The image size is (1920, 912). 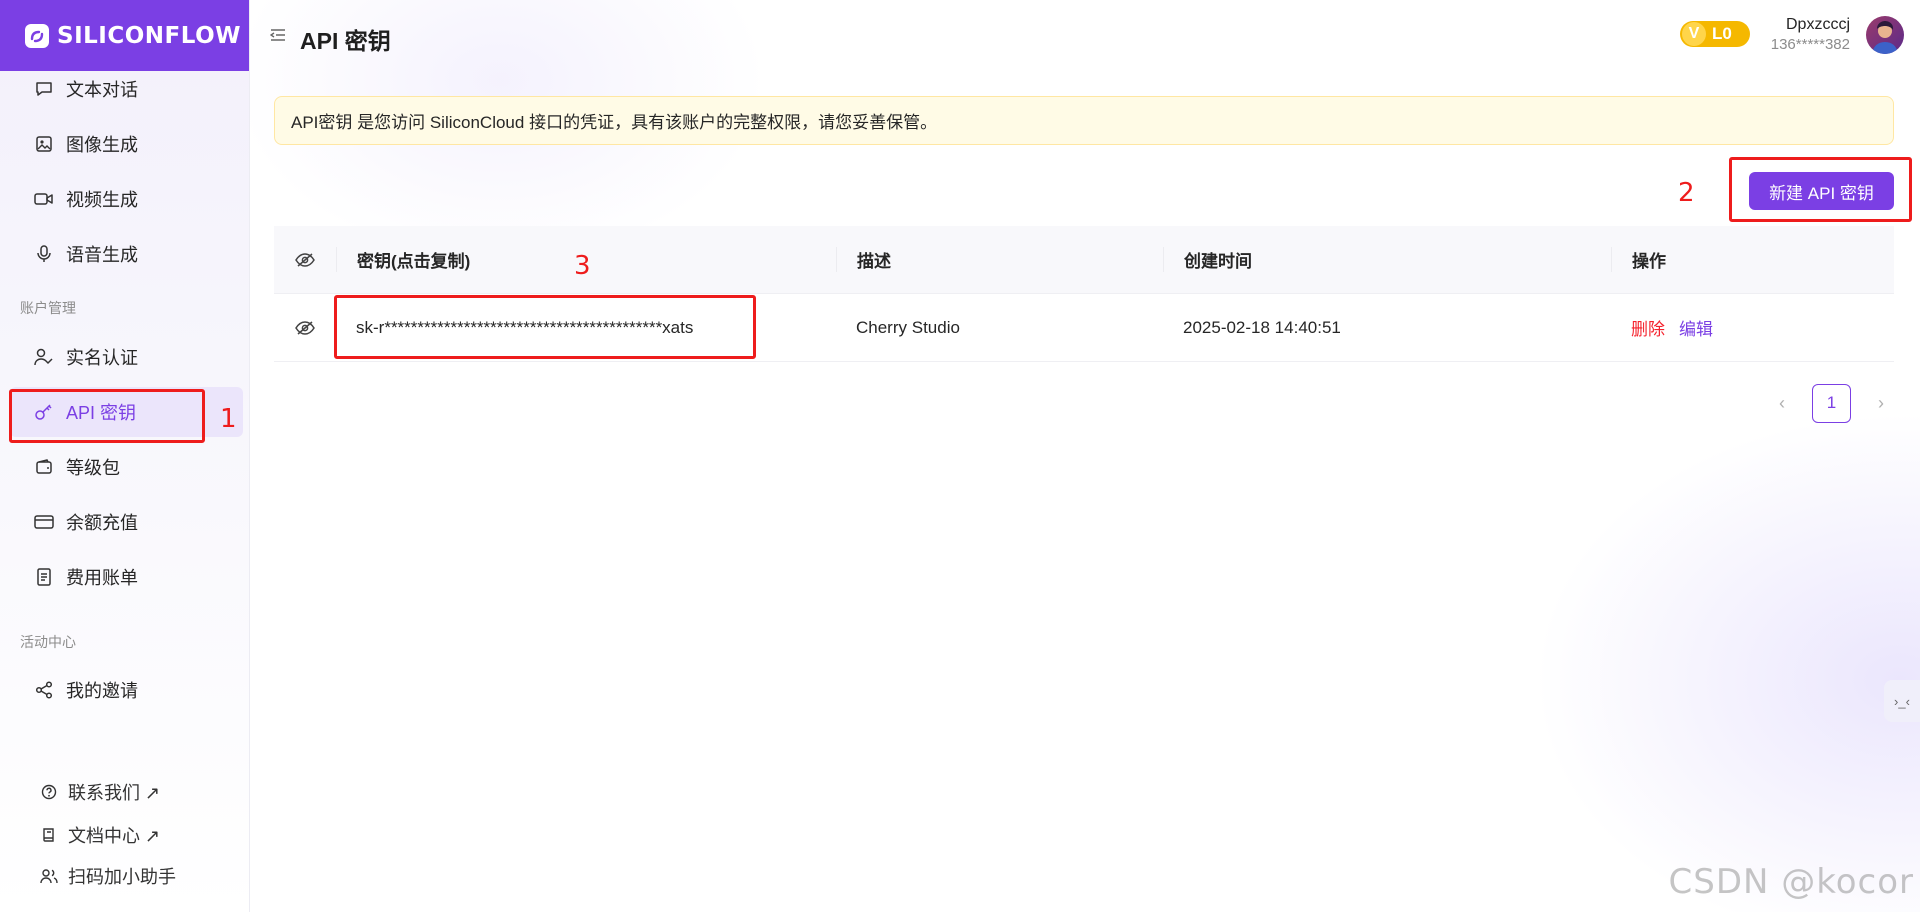 I want to click on sidebar-item-label: 费用账单, so click(x=102, y=578).